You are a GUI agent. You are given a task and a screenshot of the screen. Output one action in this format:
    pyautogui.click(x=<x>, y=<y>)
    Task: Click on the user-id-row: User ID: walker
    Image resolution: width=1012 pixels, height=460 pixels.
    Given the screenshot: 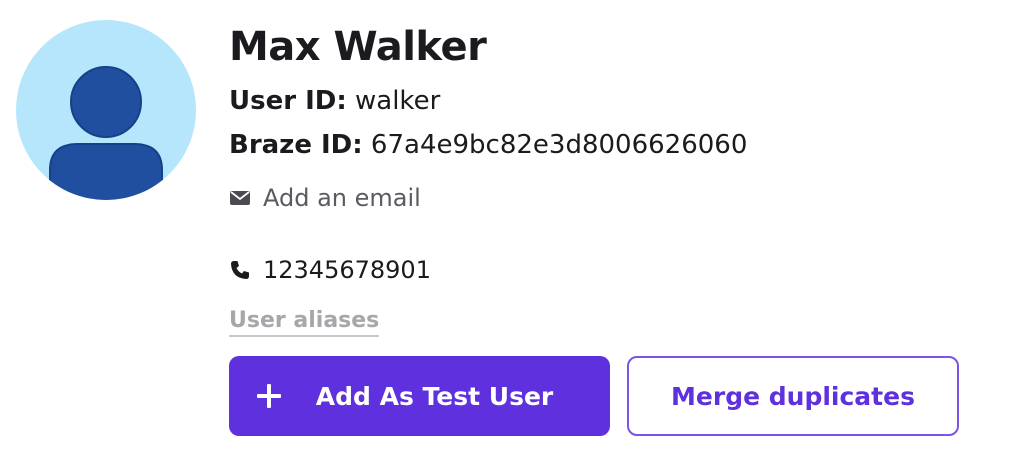 What is the action you would take?
    pyautogui.click(x=334, y=101)
    